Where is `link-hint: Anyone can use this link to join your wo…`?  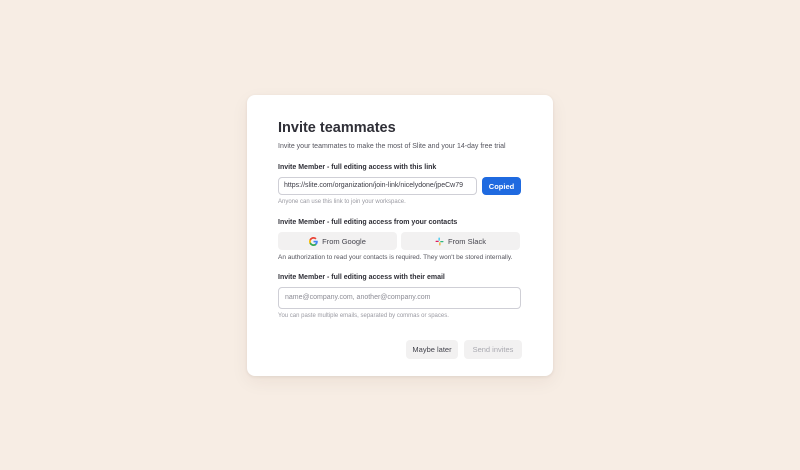
link-hint: Anyone can use this link to join your wo… is located at coordinates (342, 202).